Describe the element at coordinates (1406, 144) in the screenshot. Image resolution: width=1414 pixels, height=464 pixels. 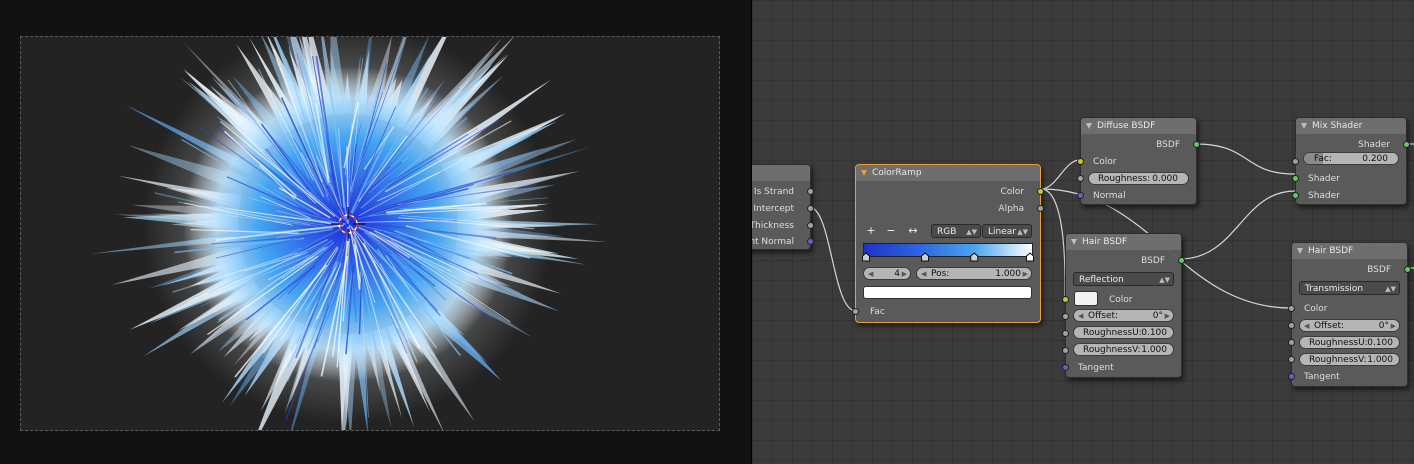
I see `socket-shader-out` at that location.